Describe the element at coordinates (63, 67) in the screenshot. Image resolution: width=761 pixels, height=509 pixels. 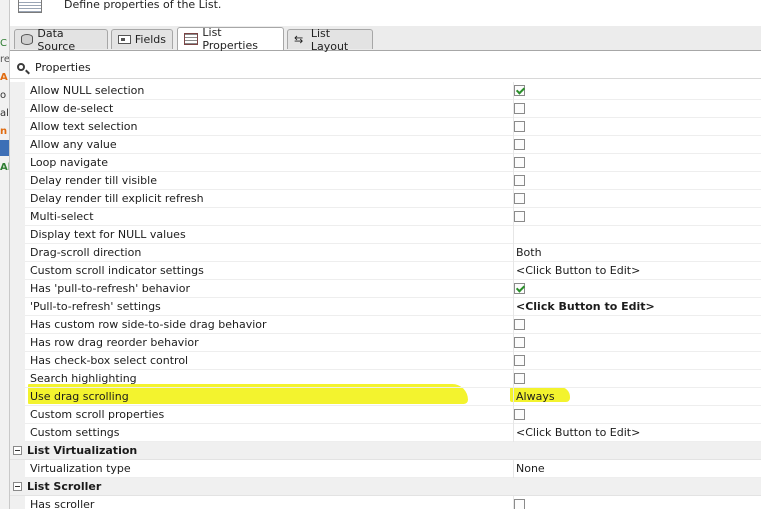
I see `properties-title: Properties` at that location.